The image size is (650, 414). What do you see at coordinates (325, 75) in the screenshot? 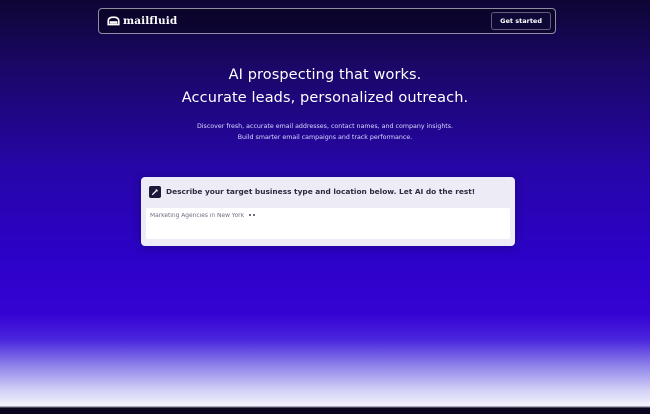
I see `hero-headline-line1: AI prospecting that works.` at bounding box center [325, 75].